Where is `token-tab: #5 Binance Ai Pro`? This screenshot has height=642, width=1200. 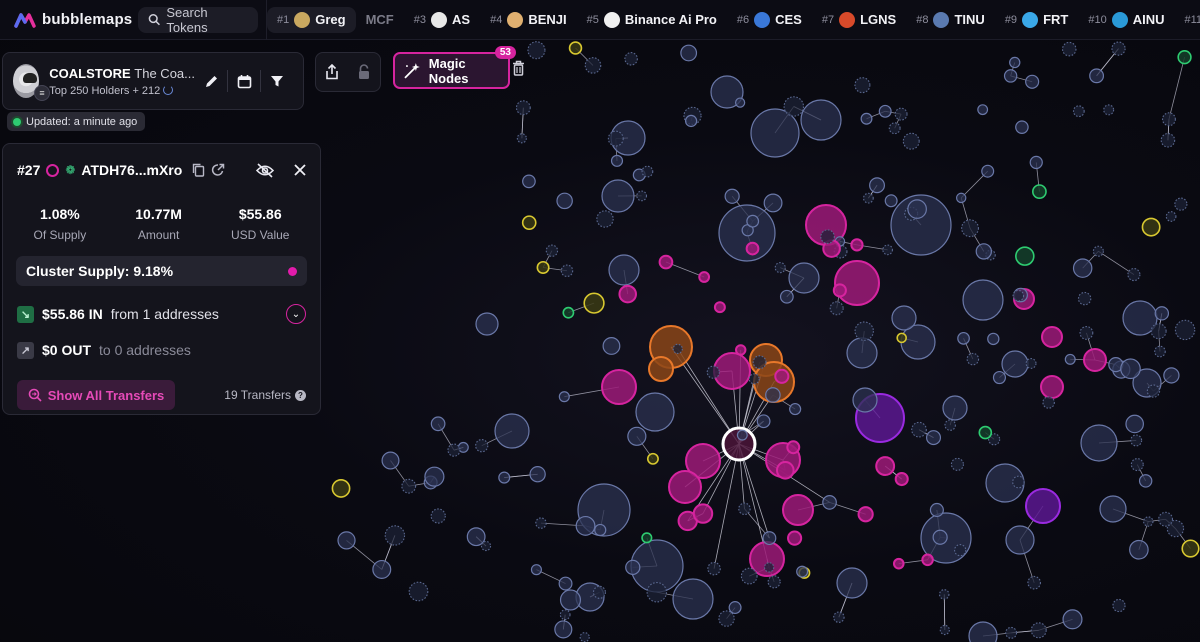
token-tab: #5 Binance Ai Pro is located at coordinates (652, 20).